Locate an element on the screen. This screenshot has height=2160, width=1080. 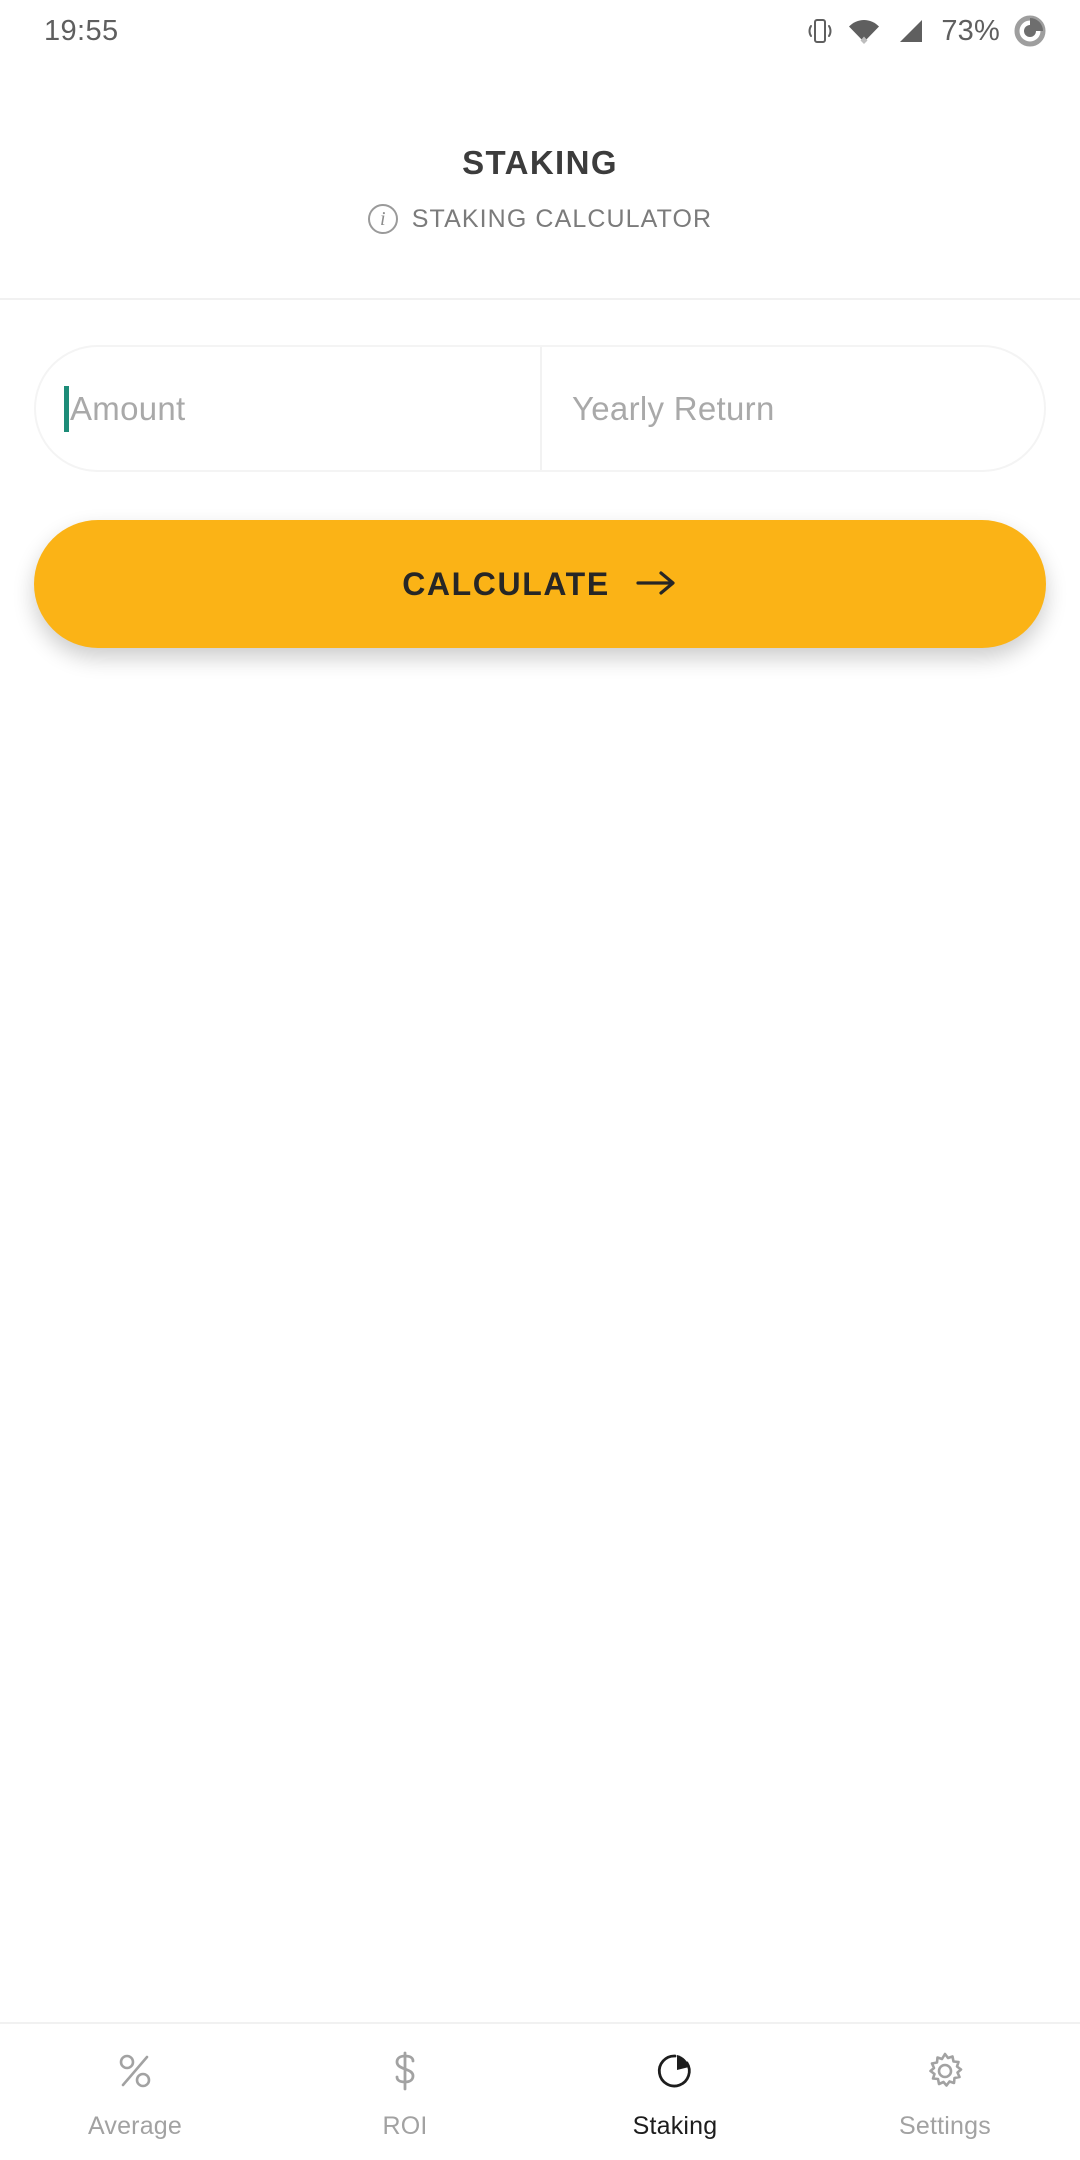
input-fields-row: Amount Yearly Return is located at coordinates (540, 408).